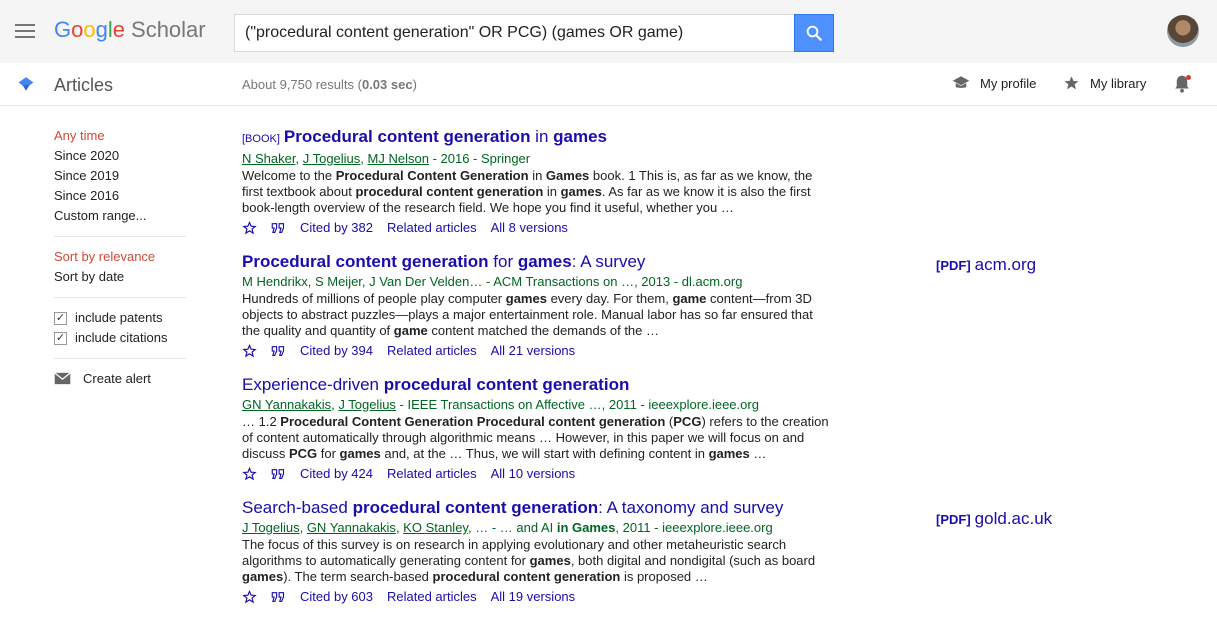  What do you see at coordinates (120, 318) in the screenshot?
I see `include-patents-checkbox: ✓ include patents` at bounding box center [120, 318].